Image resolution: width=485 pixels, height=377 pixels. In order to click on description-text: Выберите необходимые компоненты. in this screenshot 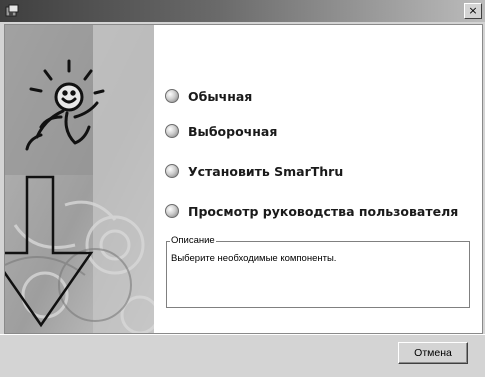, I will do `click(254, 258)`.